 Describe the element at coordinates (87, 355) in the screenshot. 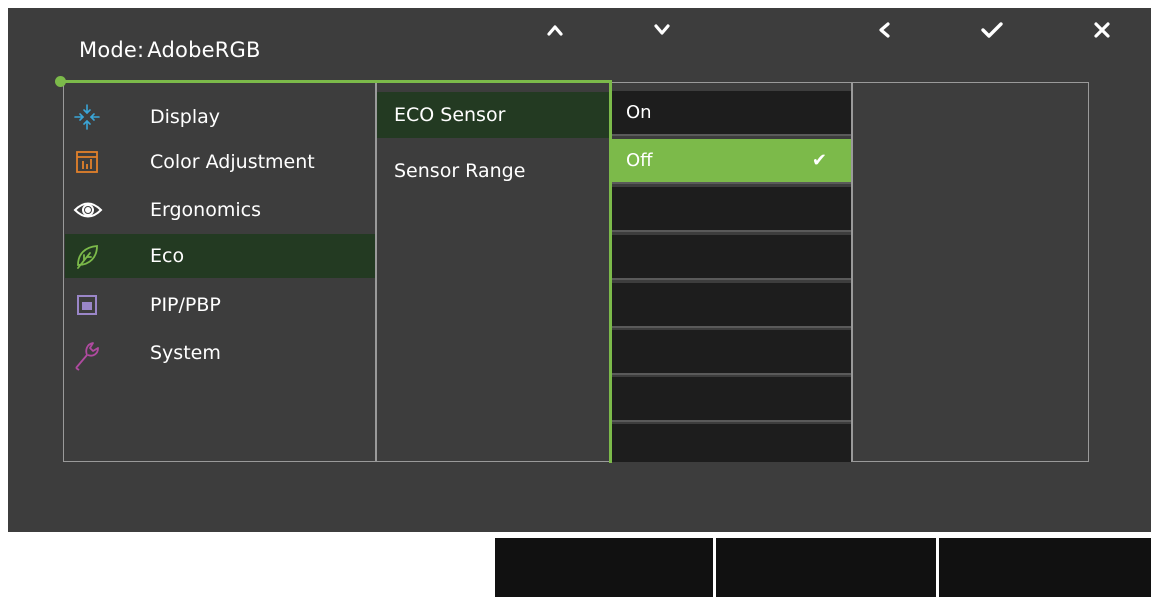

I see `wrench-icon` at that location.